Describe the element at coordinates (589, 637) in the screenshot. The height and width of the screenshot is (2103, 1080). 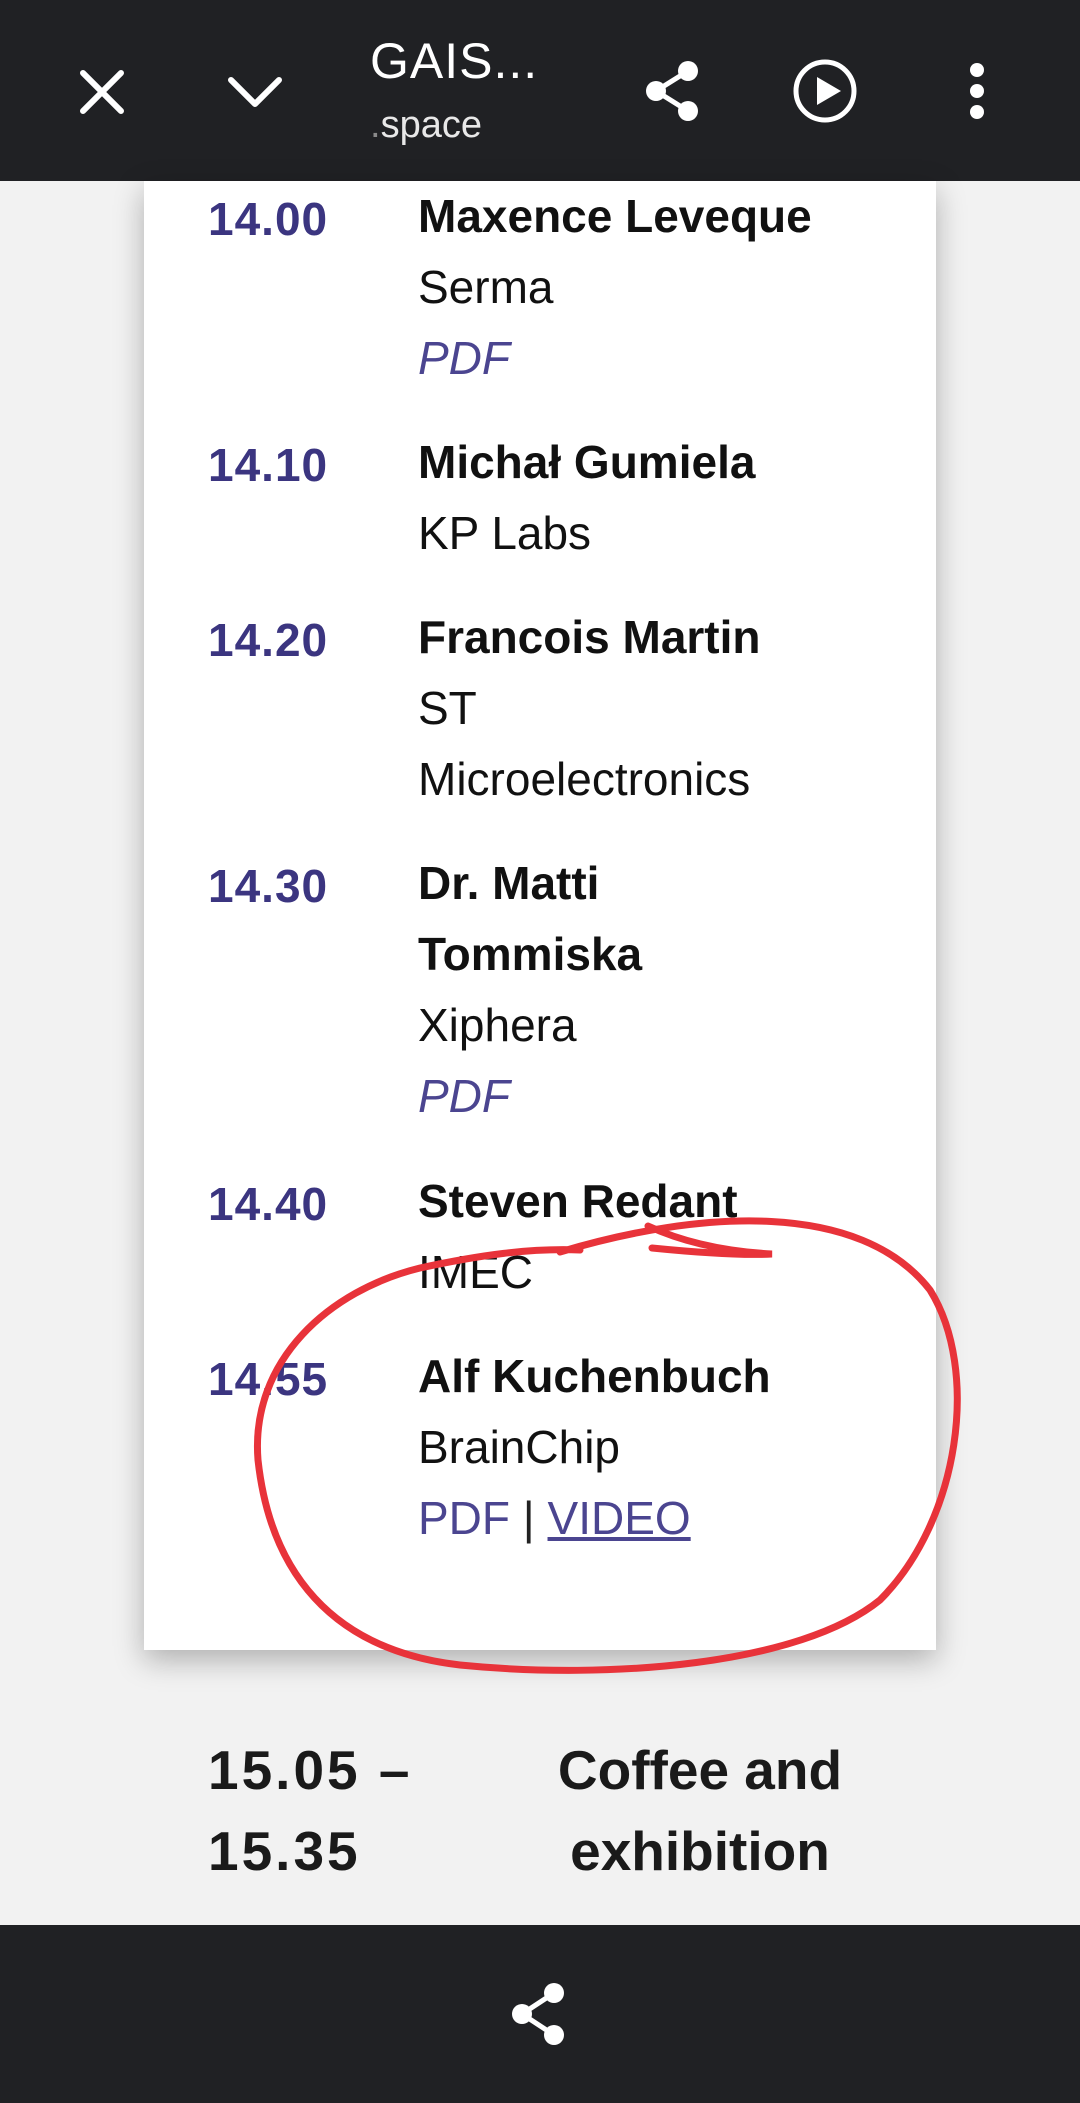
I see `speaker-name: Francois Martin` at that location.